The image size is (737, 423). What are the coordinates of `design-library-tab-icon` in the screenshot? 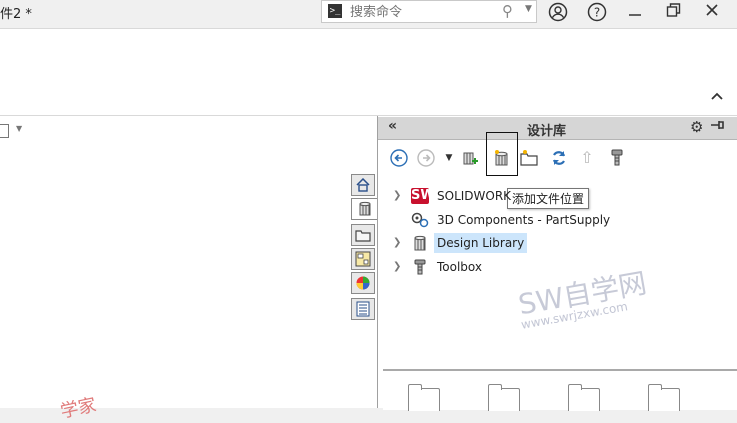 It's located at (364, 209).